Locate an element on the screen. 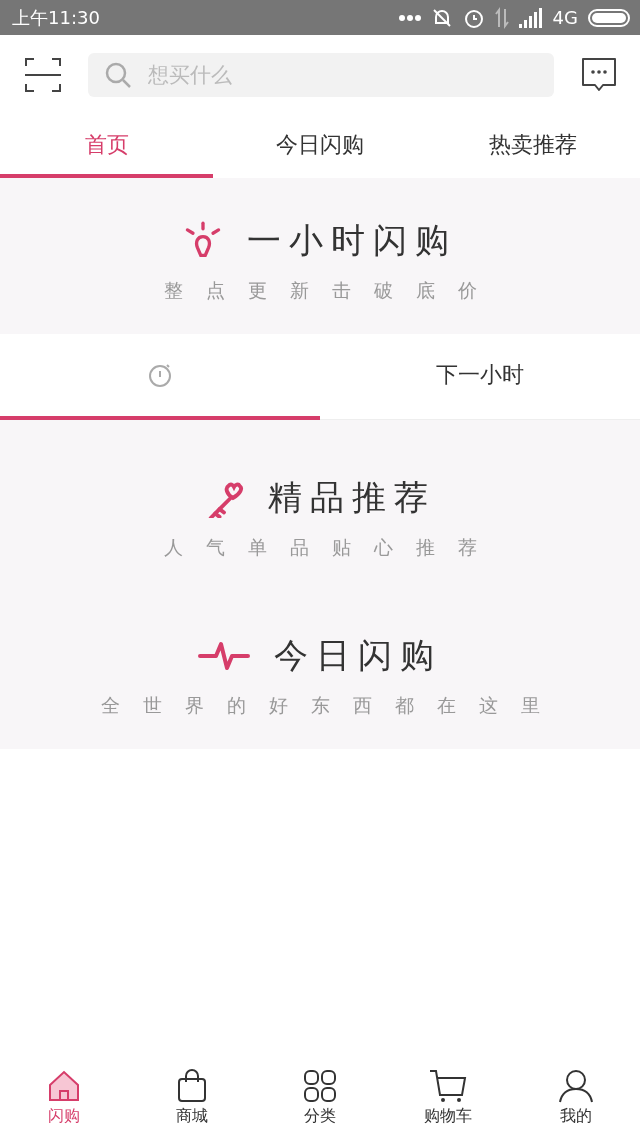 The height and width of the screenshot is (1138, 640). nav-item: 我的 is located at coordinates (576, 1097).